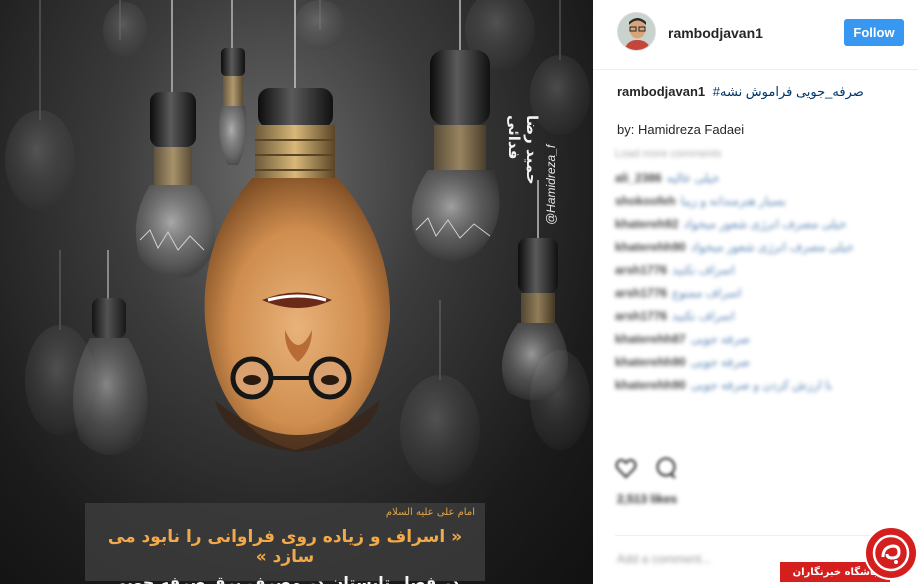 Image resolution: width=918 pixels, height=584 pixels. Describe the element at coordinates (874, 32) in the screenshot. I see `follow-button: Follow` at that location.